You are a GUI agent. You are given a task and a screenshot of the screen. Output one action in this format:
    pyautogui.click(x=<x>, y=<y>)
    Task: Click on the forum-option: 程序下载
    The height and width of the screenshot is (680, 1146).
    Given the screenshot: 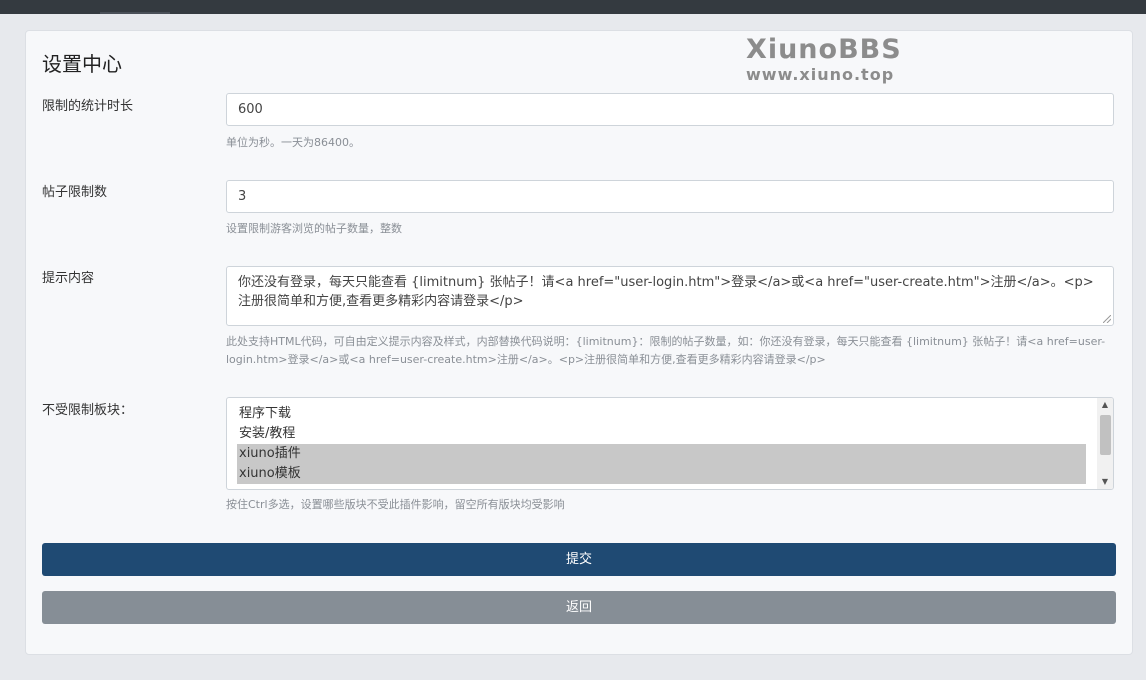 What is the action you would take?
    pyautogui.click(x=661, y=414)
    